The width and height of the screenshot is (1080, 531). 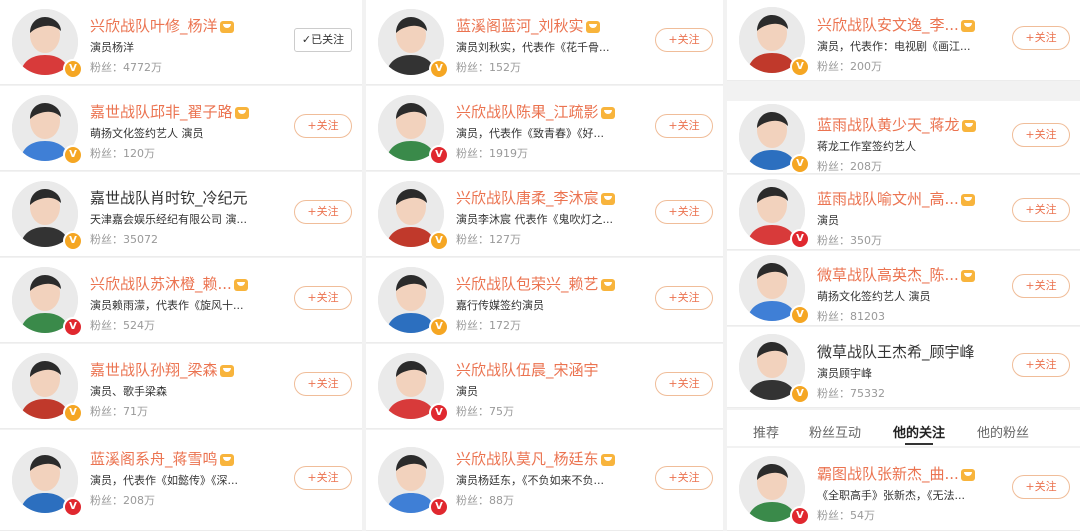 I want to click on user-description: 演员顾宇峰, so click(x=844, y=373).